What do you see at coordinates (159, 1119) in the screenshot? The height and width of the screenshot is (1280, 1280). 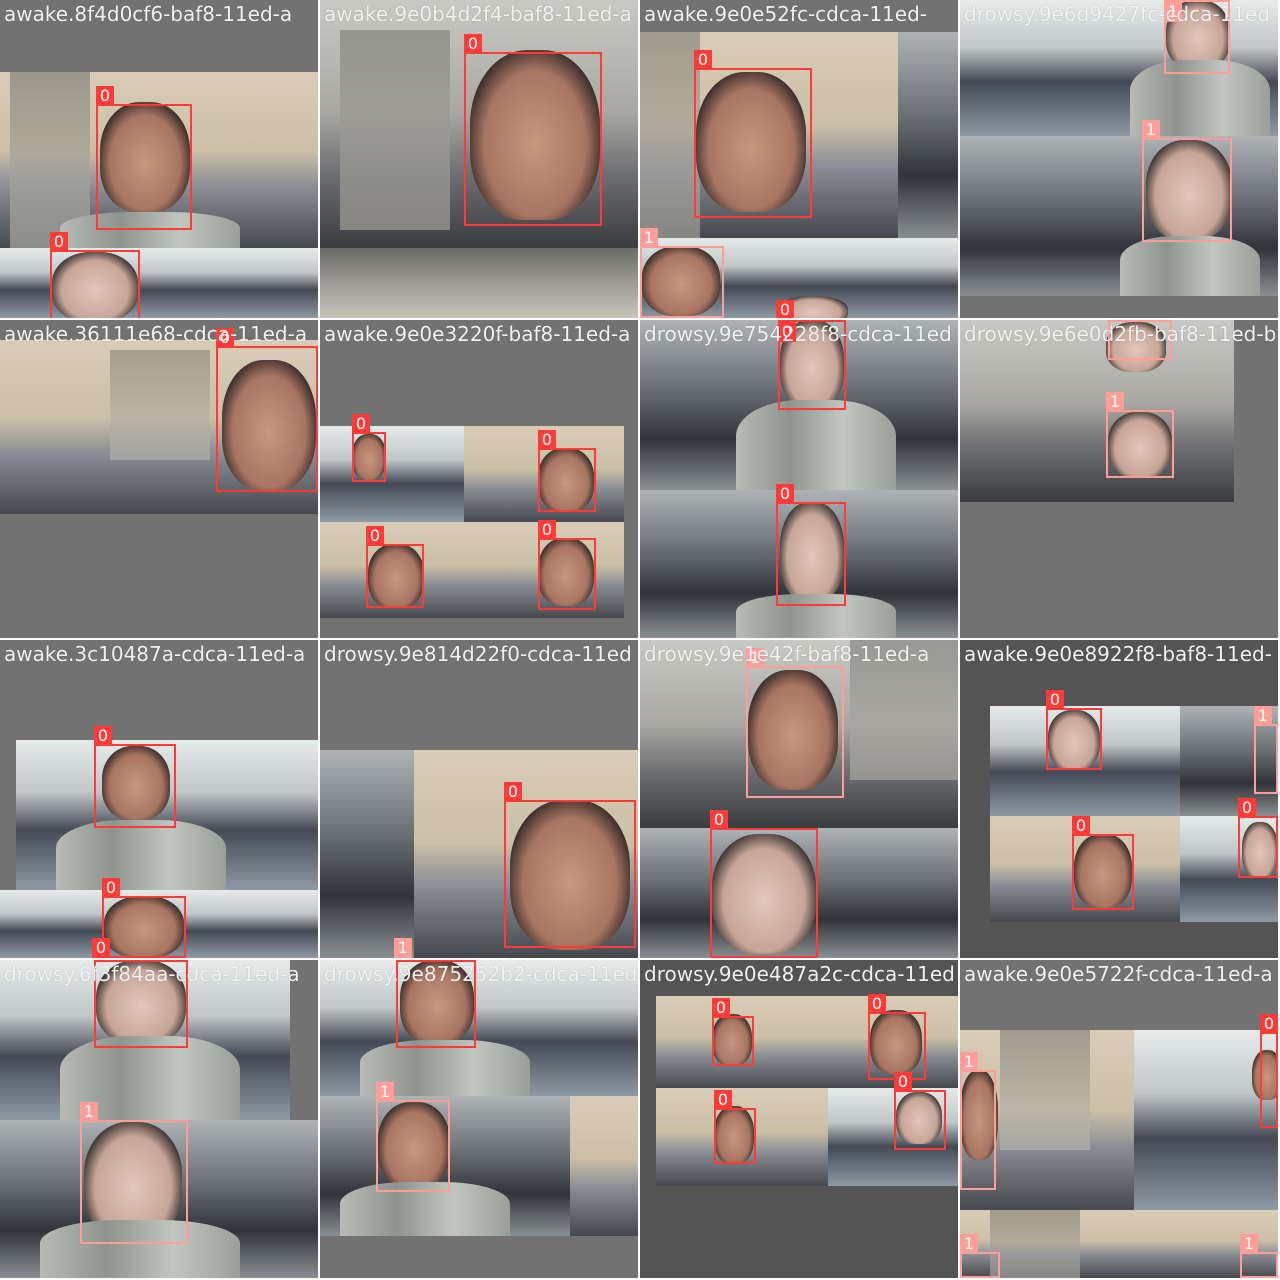 I see `mosaic-tile: drowsy.6f3f84aa-cdca-11ed-a 0 1` at bounding box center [159, 1119].